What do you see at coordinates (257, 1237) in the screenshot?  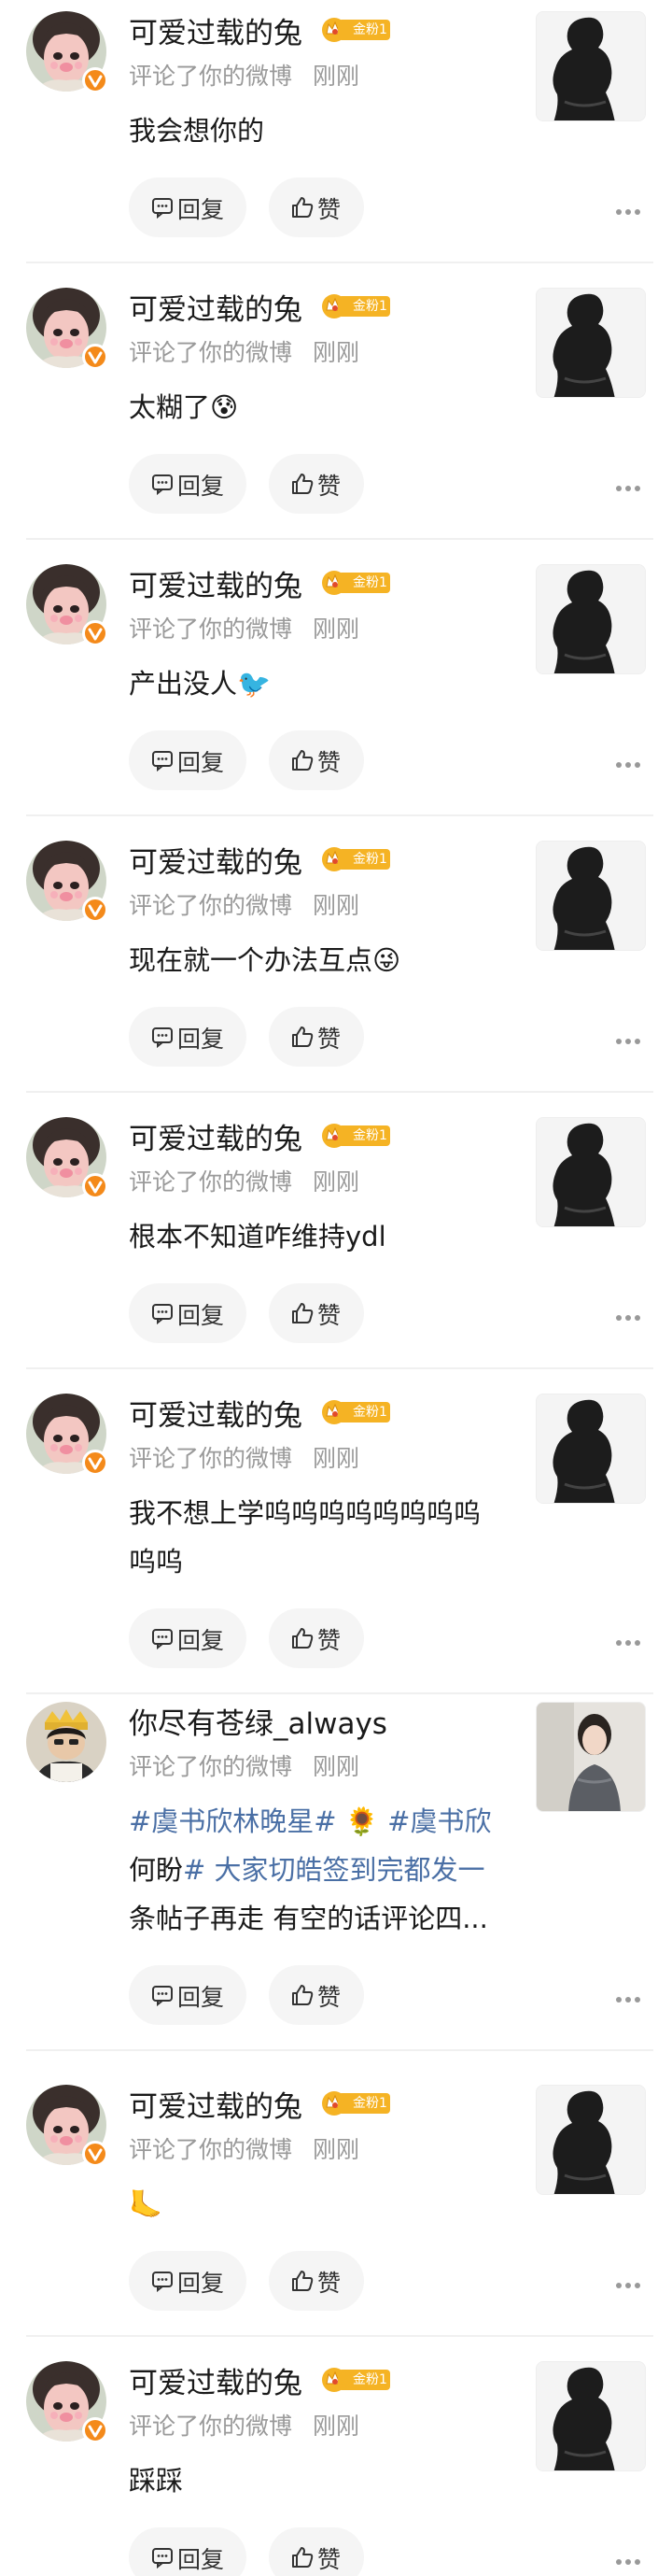 I see `comment-line: 根本不知道咋维持ydl` at bounding box center [257, 1237].